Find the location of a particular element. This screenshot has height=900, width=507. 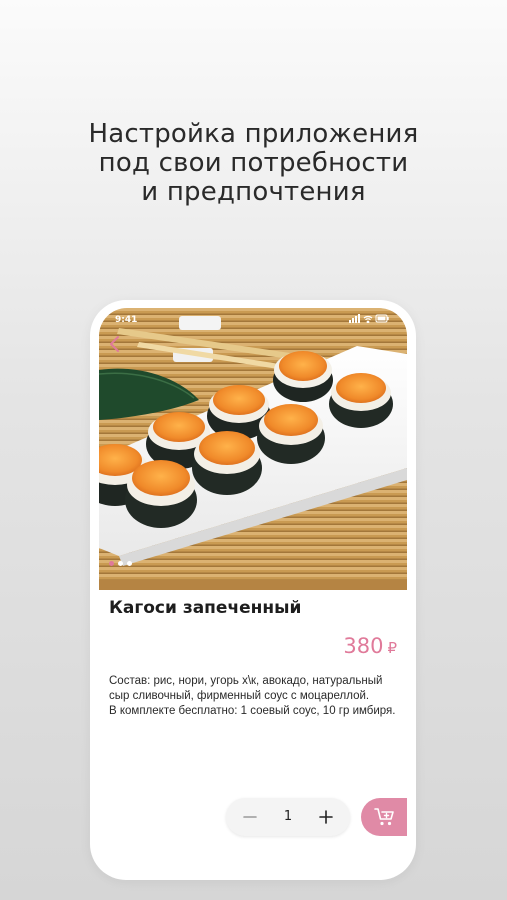

cart-plus-icon is located at coordinates (384, 817).